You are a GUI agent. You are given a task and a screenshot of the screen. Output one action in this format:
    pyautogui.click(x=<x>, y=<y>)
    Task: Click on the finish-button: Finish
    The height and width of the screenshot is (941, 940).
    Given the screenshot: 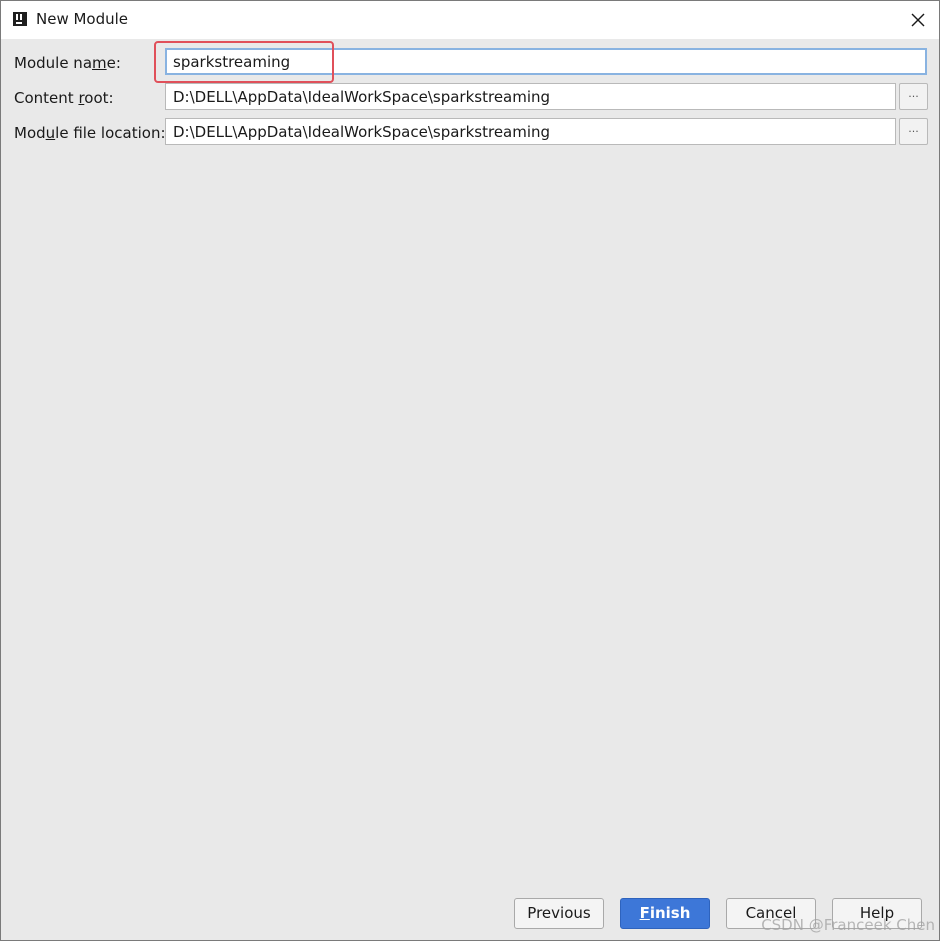 What is the action you would take?
    pyautogui.click(x=665, y=913)
    